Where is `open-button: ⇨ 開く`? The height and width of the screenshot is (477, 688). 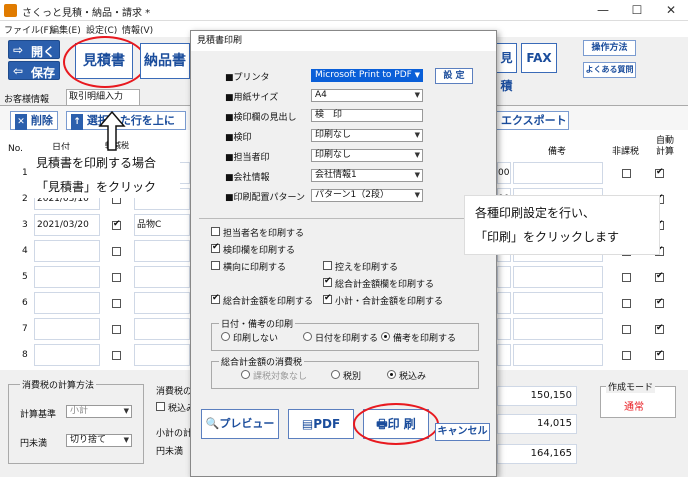 open-button: ⇨ 開く is located at coordinates (34, 49).